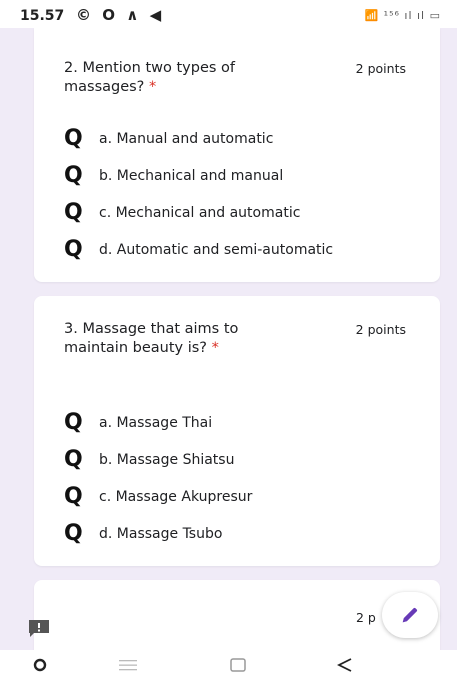 The width and height of the screenshot is (457, 678). Describe the element at coordinates (161, 533) in the screenshot. I see `option-label: d. Massage Tsubo` at that location.